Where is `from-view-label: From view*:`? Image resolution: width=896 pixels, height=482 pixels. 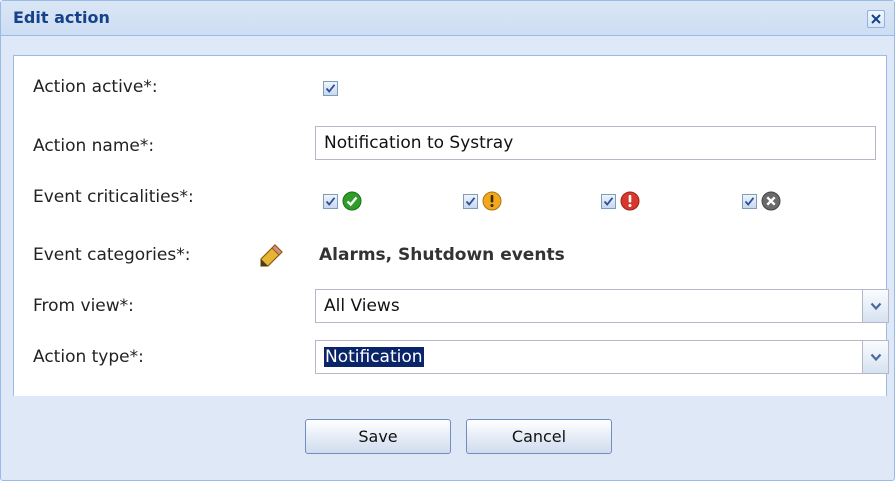
from-view-label: From view*: is located at coordinates (83, 306).